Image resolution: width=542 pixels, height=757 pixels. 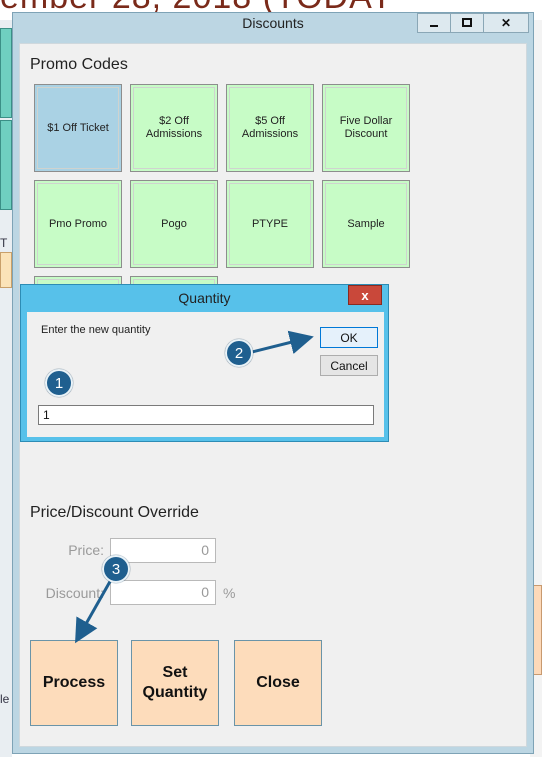 I want to click on quantity-input: 1, so click(x=206, y=415).